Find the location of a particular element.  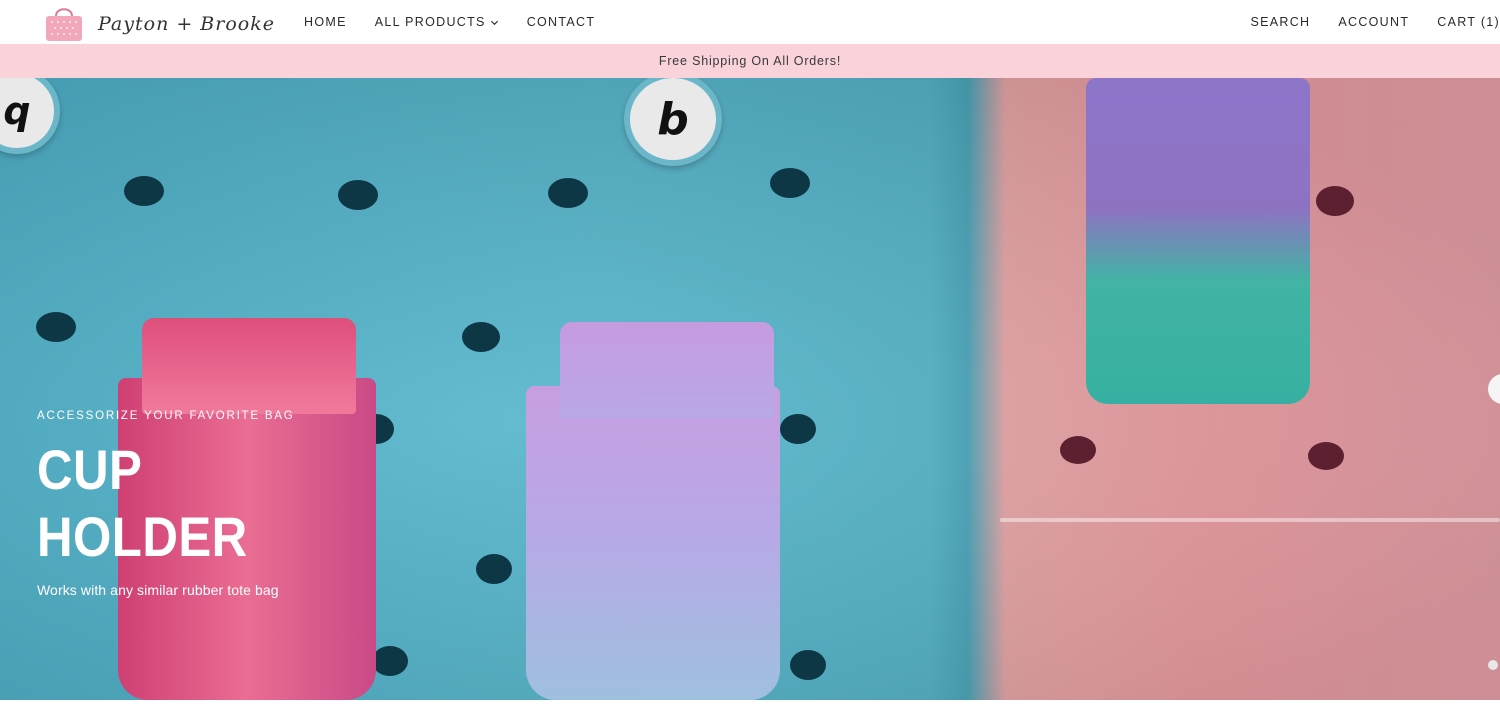

cart-link: CART (1) is located at coordinates (1468, 22).